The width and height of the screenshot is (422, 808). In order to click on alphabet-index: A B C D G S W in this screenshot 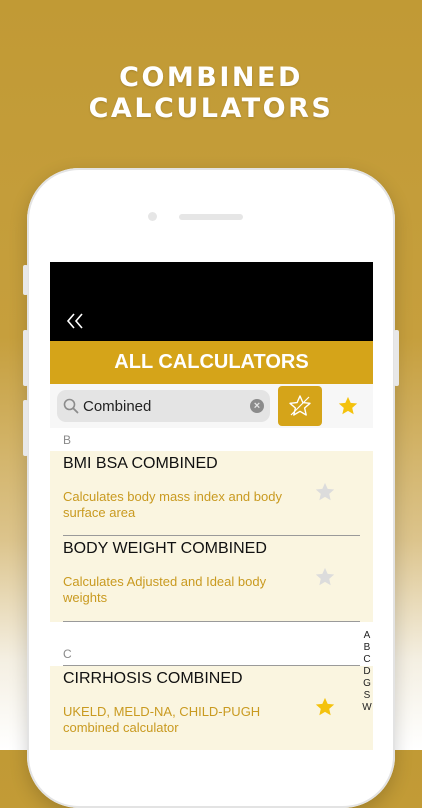, I will do `click(366, 672)`.